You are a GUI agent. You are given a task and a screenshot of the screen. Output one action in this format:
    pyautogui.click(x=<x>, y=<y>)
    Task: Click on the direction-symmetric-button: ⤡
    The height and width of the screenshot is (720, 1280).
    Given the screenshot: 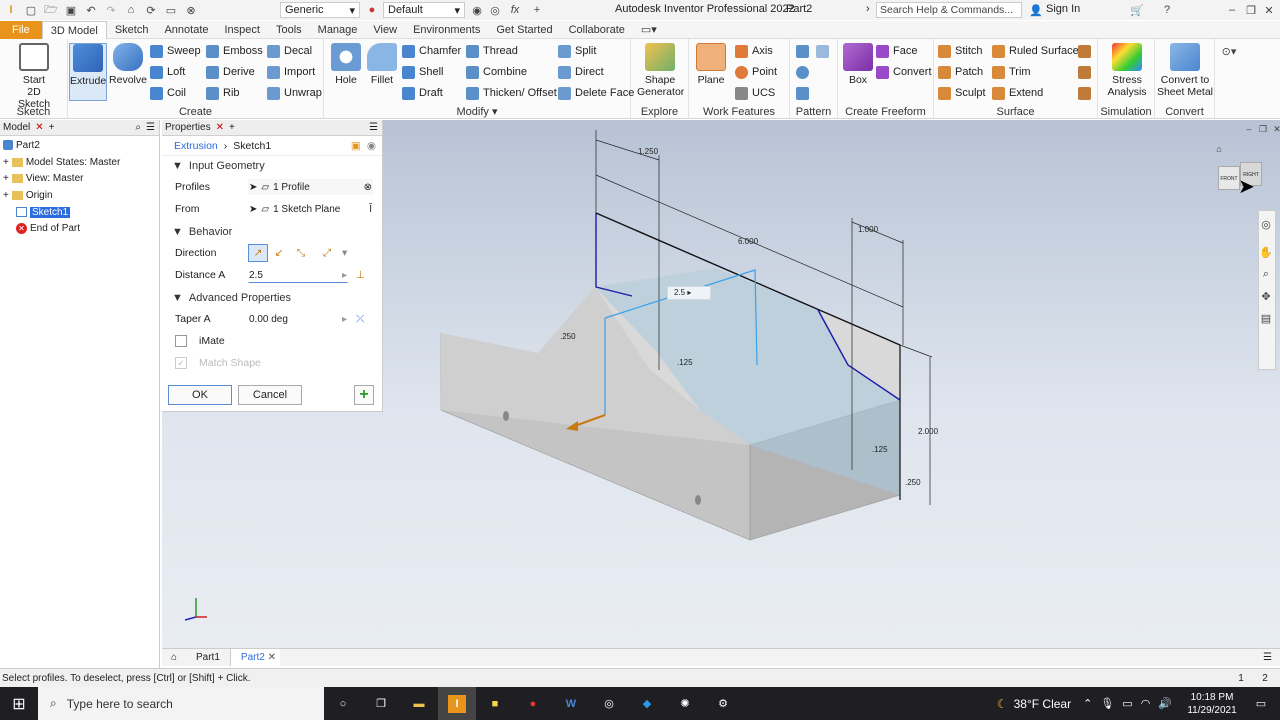 What is the action you would take?
    pyautogui.click(x=301, y=253)
    